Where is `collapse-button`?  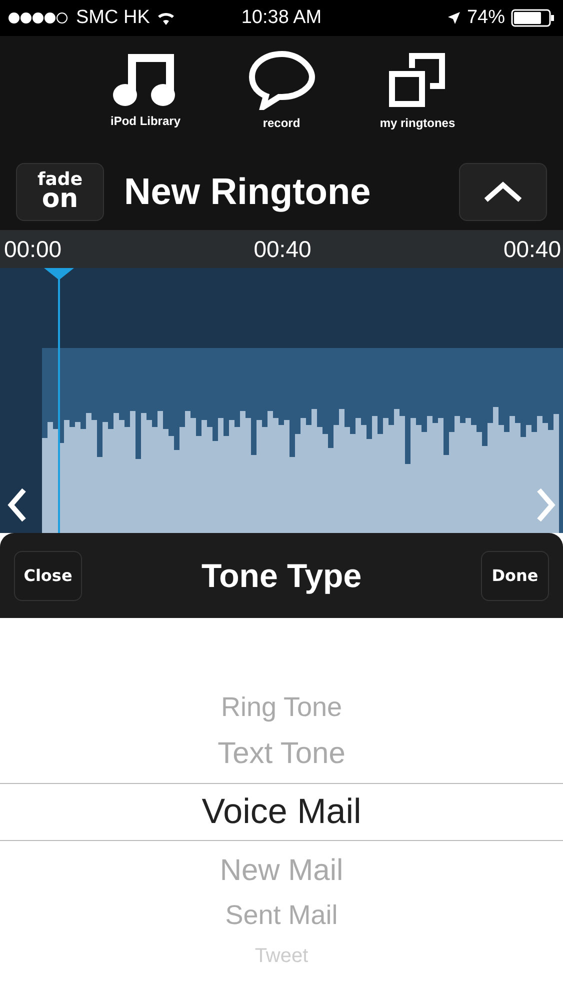 collapse-button is located at coordinates (503, 192).